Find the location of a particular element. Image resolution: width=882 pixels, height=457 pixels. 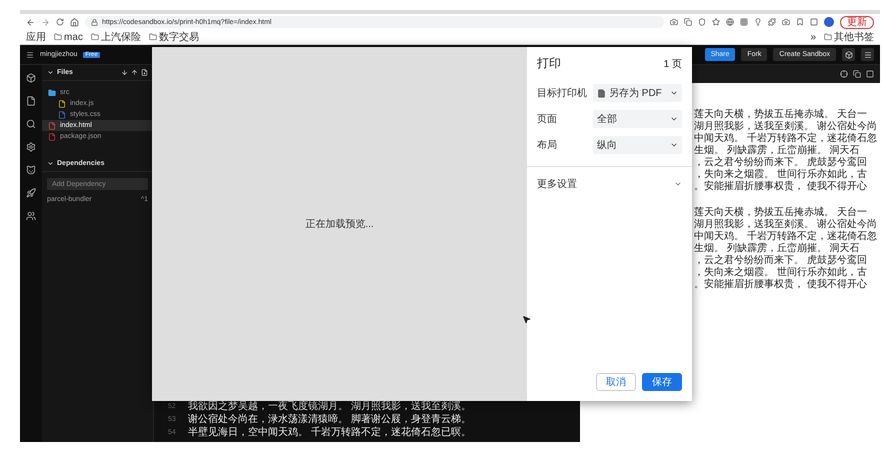

more-button is located at coordinates (867, 54).